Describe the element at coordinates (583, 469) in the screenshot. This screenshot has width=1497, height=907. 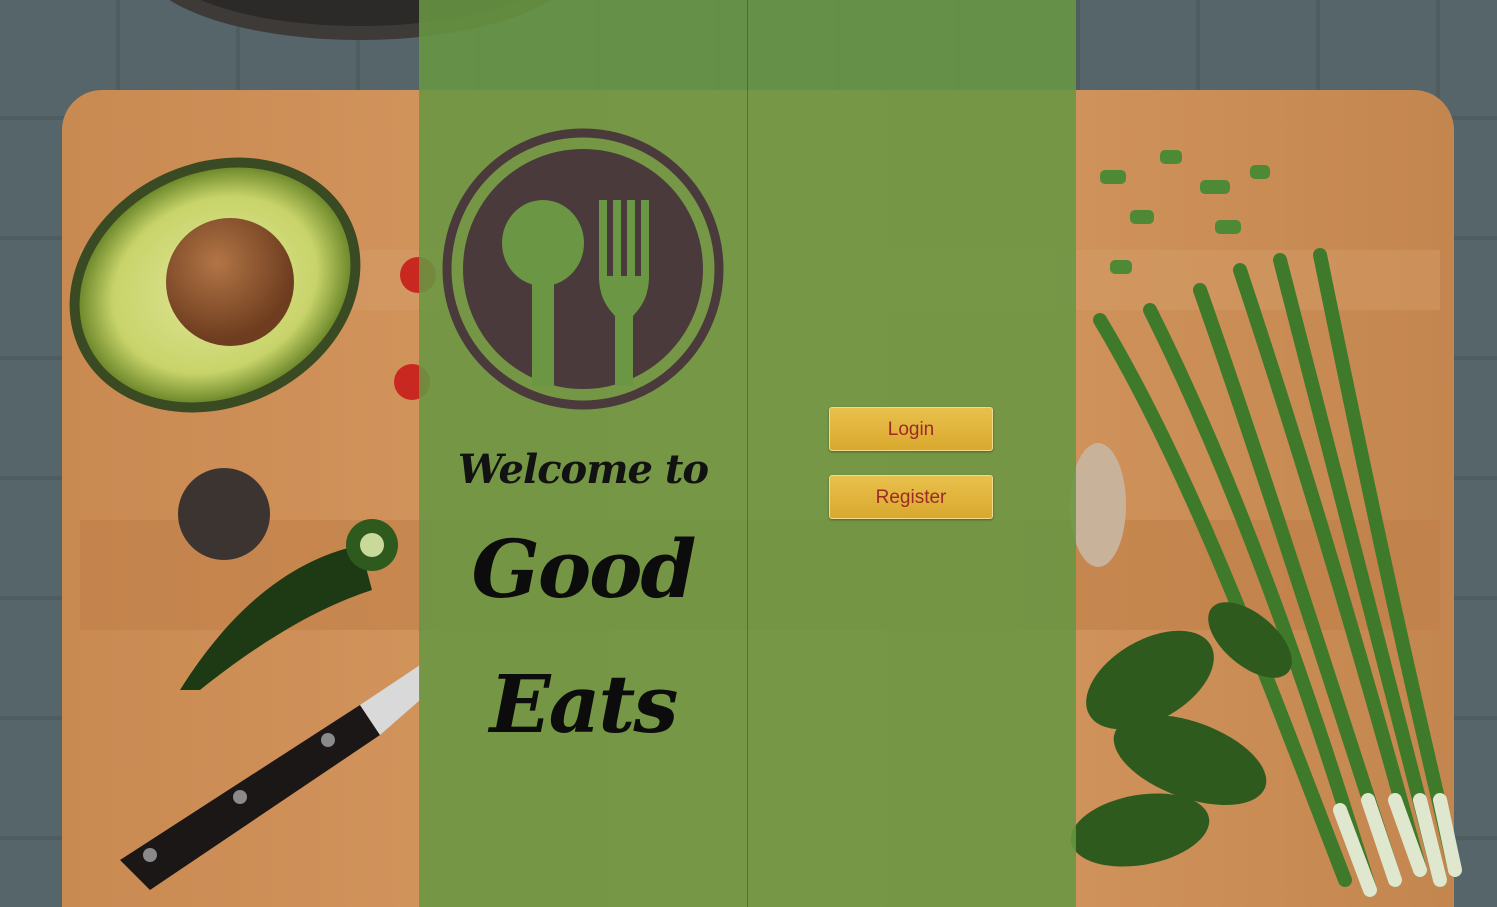
I see `welcome-heading: Welcome to` at that location.